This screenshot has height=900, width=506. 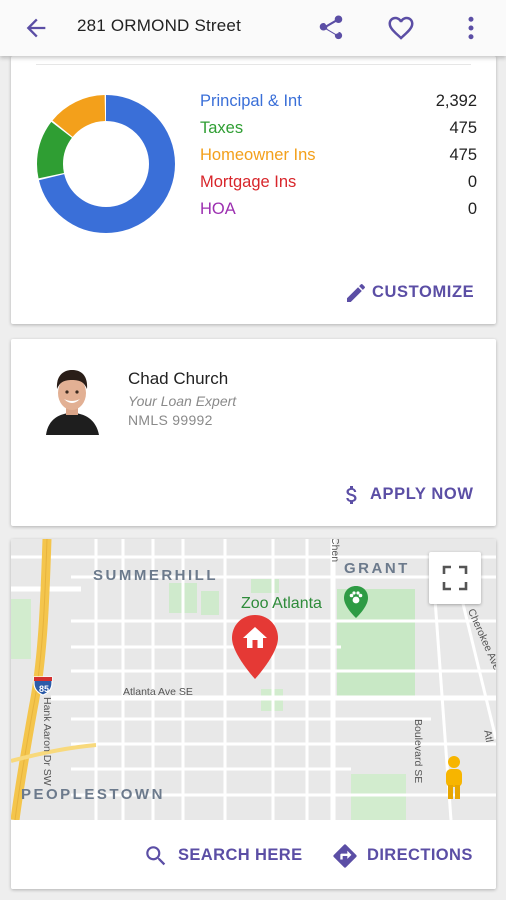 I want to click on apply-now-label: APPLY NOW, so click(x=422, y=494).